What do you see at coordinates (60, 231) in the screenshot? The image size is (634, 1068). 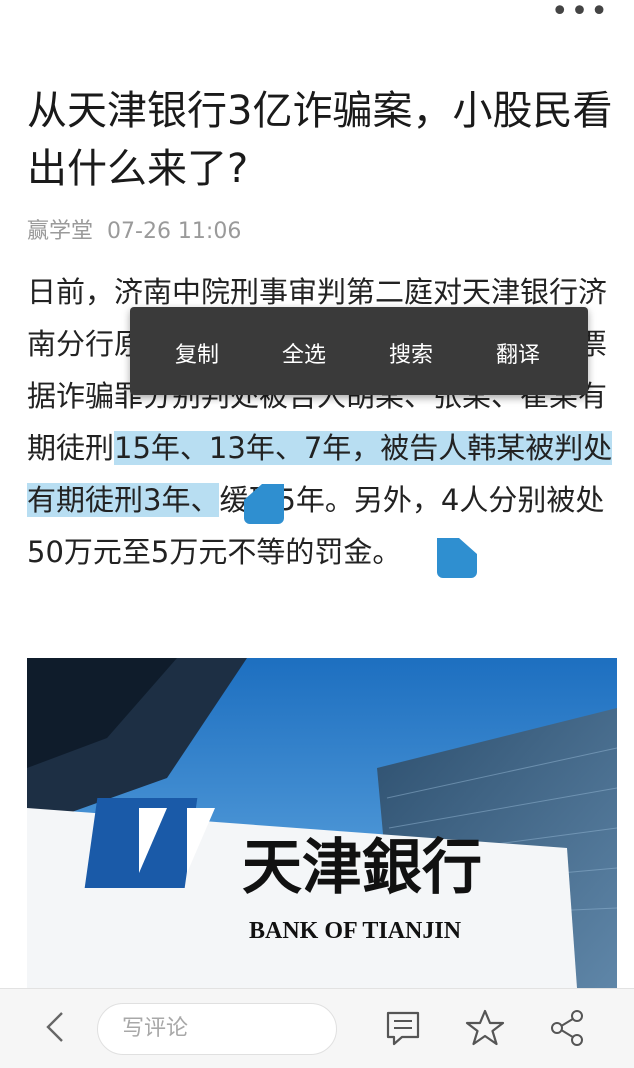 I see `article-source: 赢学堂` at bounding box center [60, 231].